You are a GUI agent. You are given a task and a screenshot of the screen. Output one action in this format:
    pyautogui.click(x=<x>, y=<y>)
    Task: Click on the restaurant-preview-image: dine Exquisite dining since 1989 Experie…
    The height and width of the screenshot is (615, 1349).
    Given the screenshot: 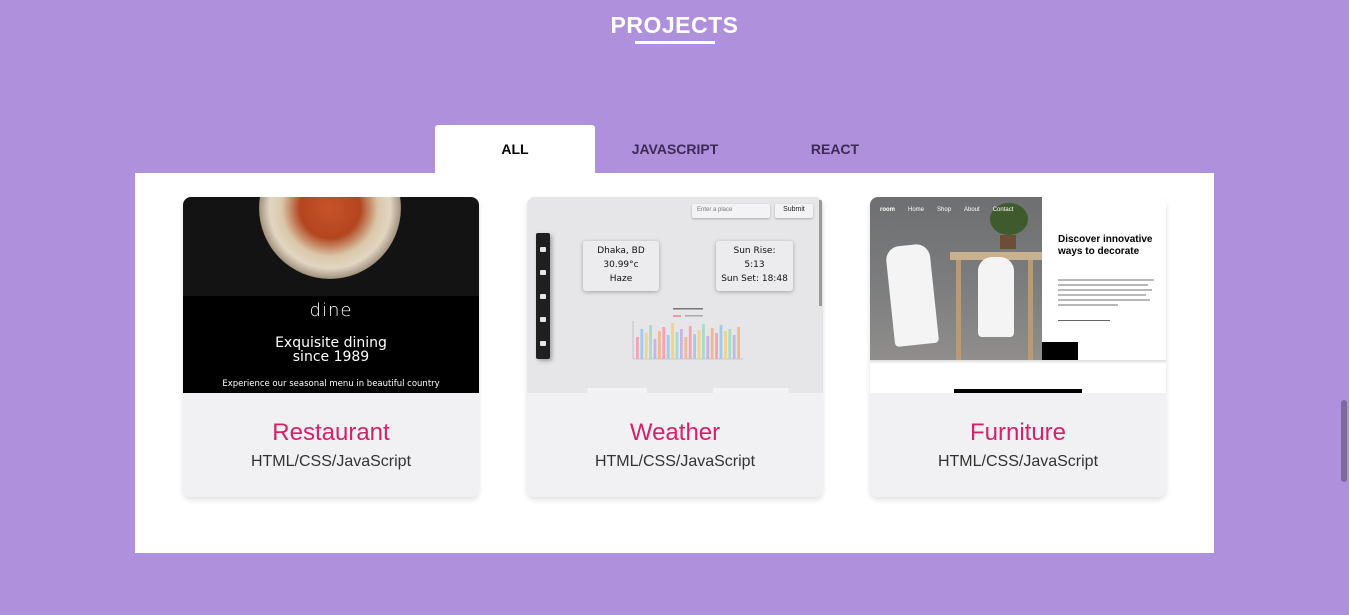 What is the action you would take?
    pyautogui.click(x=331, y=295)
    